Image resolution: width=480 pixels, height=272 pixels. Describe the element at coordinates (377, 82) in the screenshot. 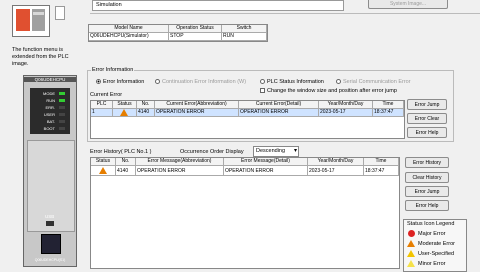

I see `radio-serial-label: Serial Communication Error` at that location.